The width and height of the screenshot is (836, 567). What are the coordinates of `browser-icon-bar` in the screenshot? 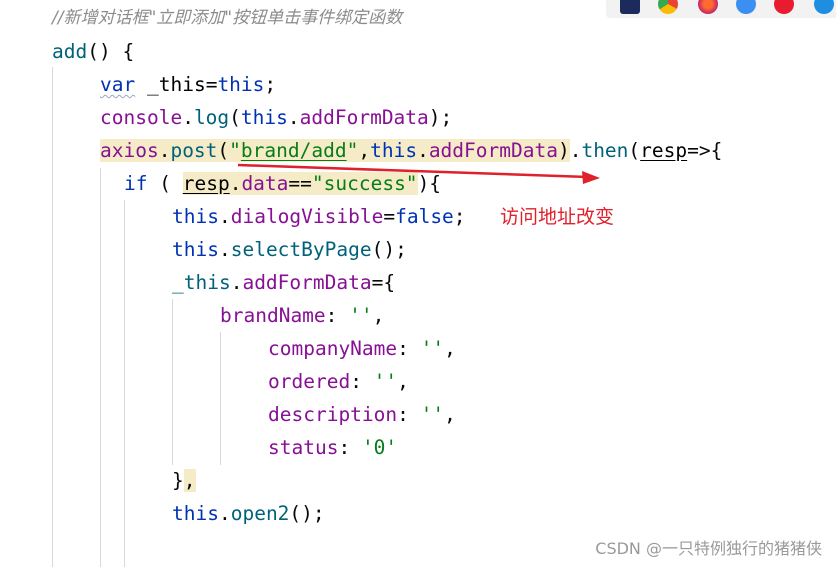 It's located at (721, 9).